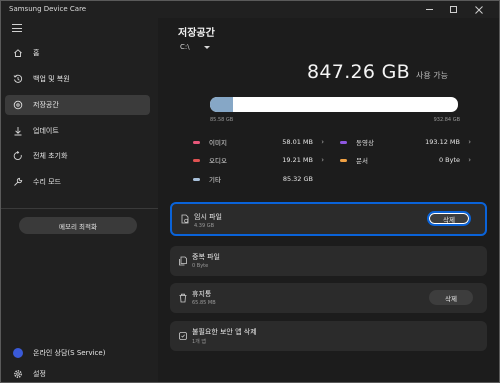 The height and width of the screenshot is (383, 500). What do you see at coordinates (18, 53) in the screenshot?
I see `home-icon` at bounding box center [18, 53].